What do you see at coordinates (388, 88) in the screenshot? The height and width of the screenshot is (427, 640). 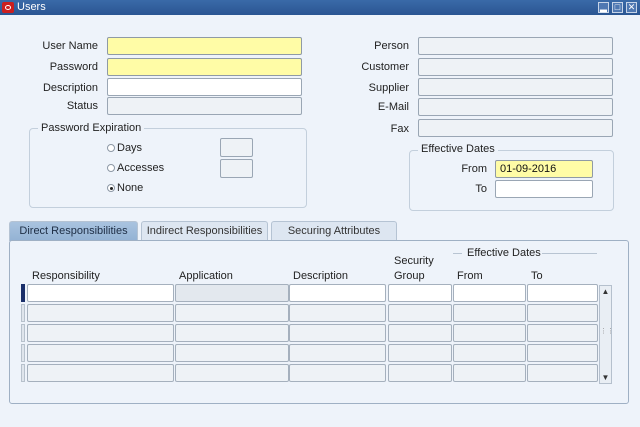 I see `supplier-label: Supplier` at bounding box center [388, 88].